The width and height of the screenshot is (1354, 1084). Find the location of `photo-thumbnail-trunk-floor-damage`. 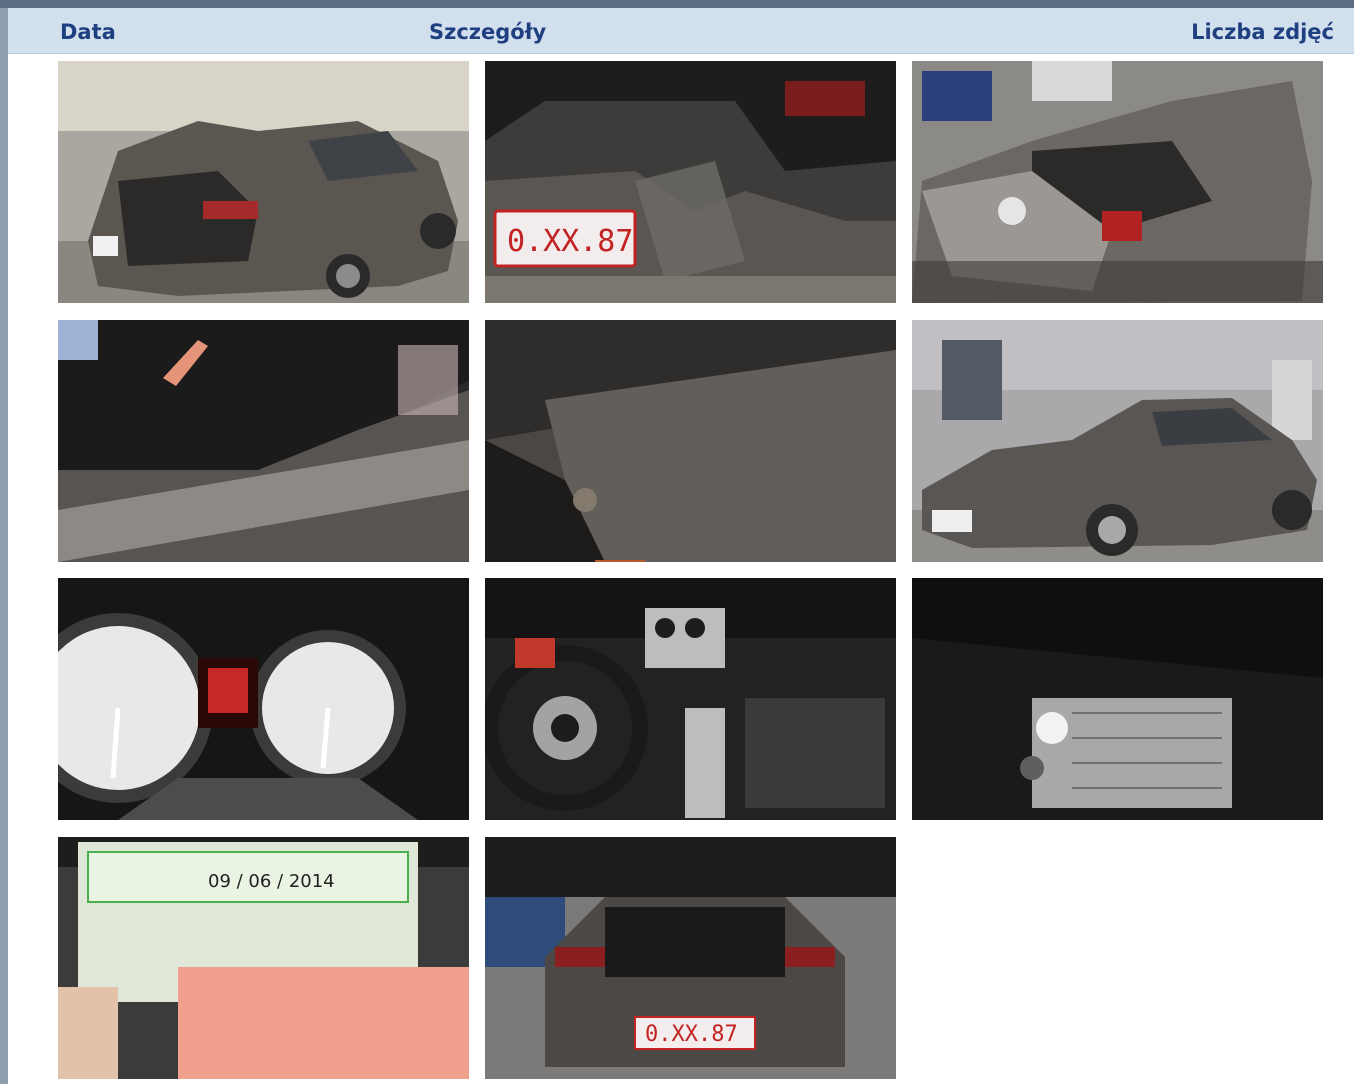

photo-thumbnail-trunk-floor-damage is located at coordinates (263, 441).